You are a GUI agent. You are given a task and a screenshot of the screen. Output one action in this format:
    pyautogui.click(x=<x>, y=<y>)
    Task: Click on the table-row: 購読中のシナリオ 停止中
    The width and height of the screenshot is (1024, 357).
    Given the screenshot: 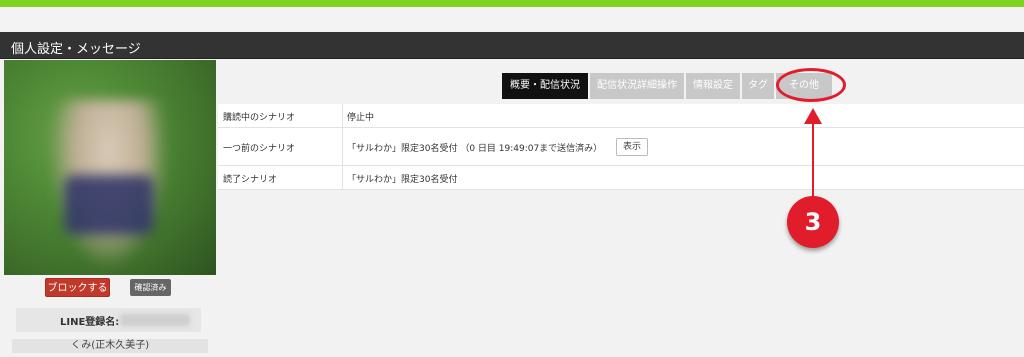 What is the action you would take?
    pyautogui.click(x=621, y=116)
    